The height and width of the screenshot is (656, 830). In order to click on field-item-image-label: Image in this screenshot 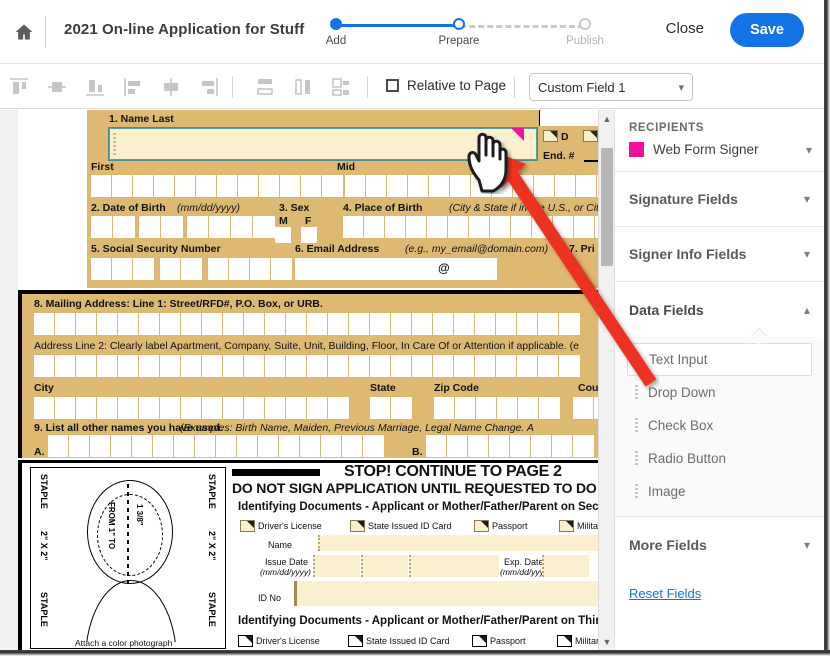, I will do `click(667, 491)`.